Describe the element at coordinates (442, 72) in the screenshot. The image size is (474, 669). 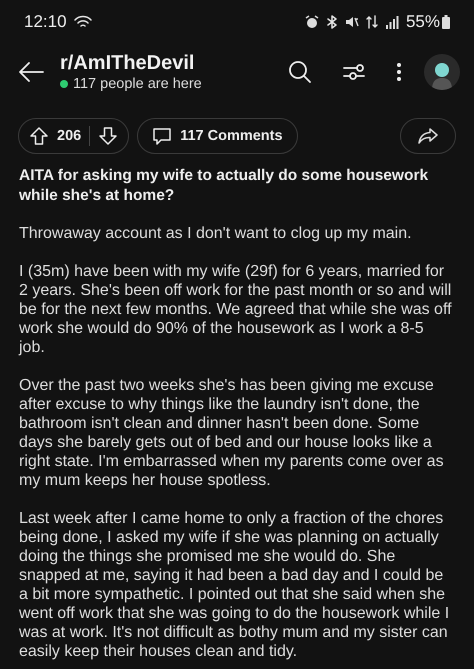
I see `user-avatar` at that location.